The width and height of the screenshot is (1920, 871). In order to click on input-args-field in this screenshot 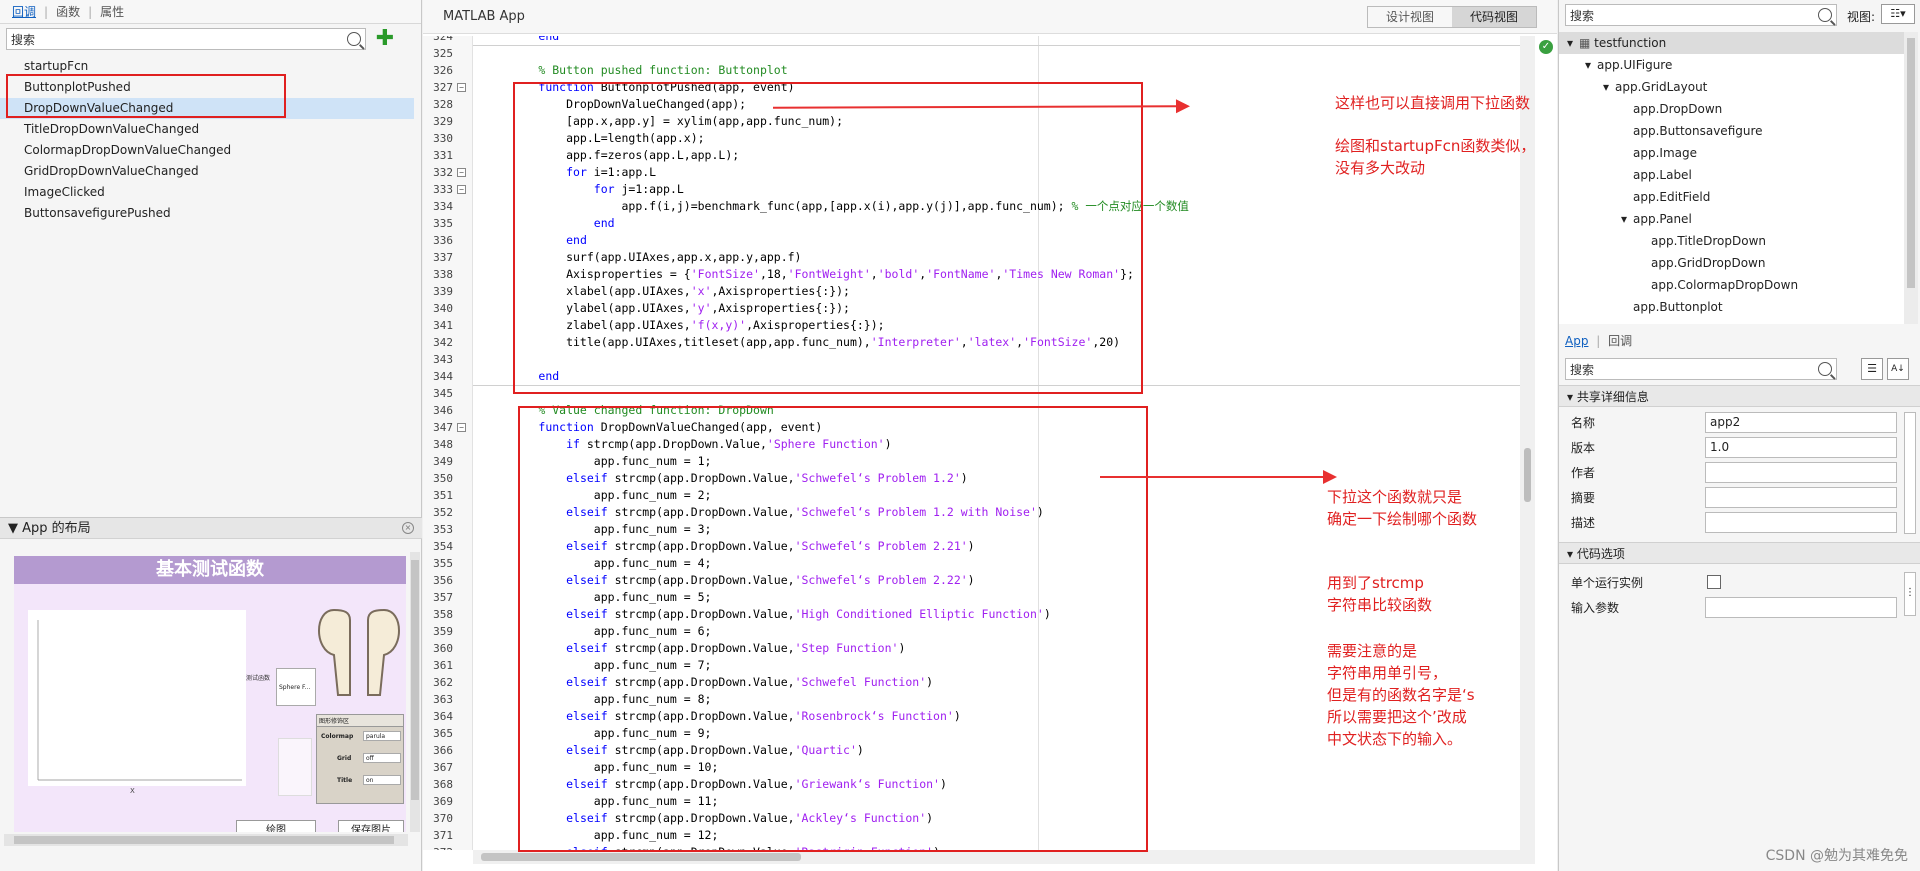, I will do `click(1801, 607)`.